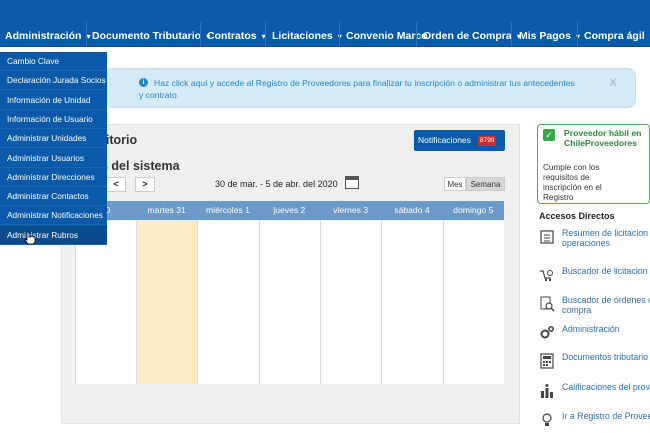 This screenshot has height=433, width=650. I want to click on list-icon, so click(547, 237).